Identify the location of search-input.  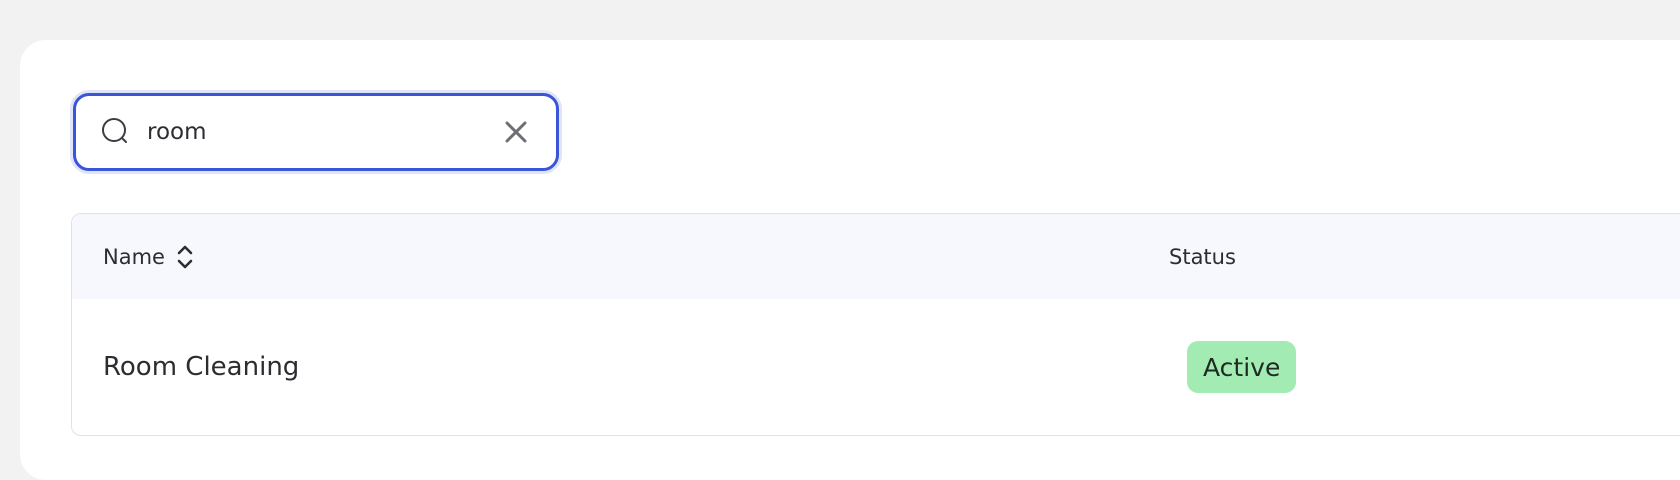
(319, 132).